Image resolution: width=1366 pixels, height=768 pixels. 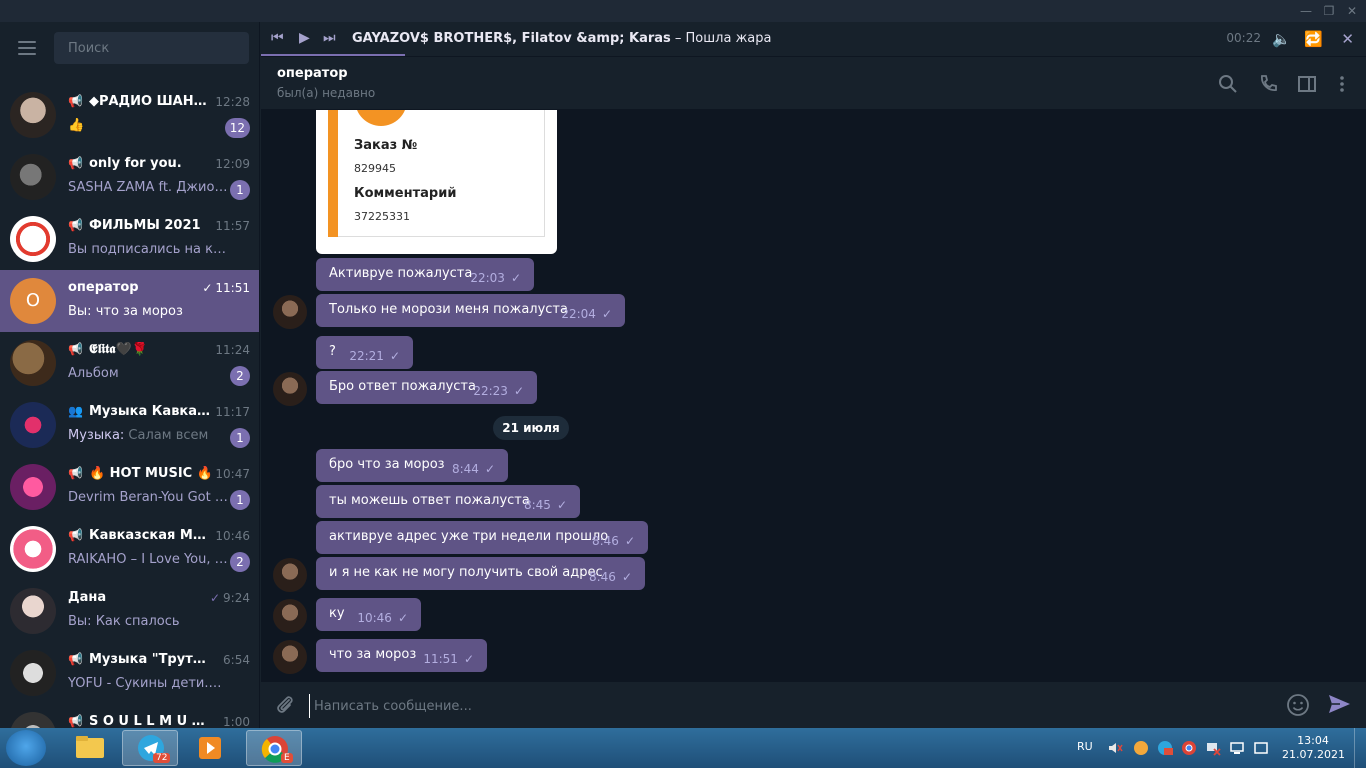 What do you see at coordinates (312, 73) in the screenshot?
I see `peer-name: оператор` at bounding box center [312, 73].